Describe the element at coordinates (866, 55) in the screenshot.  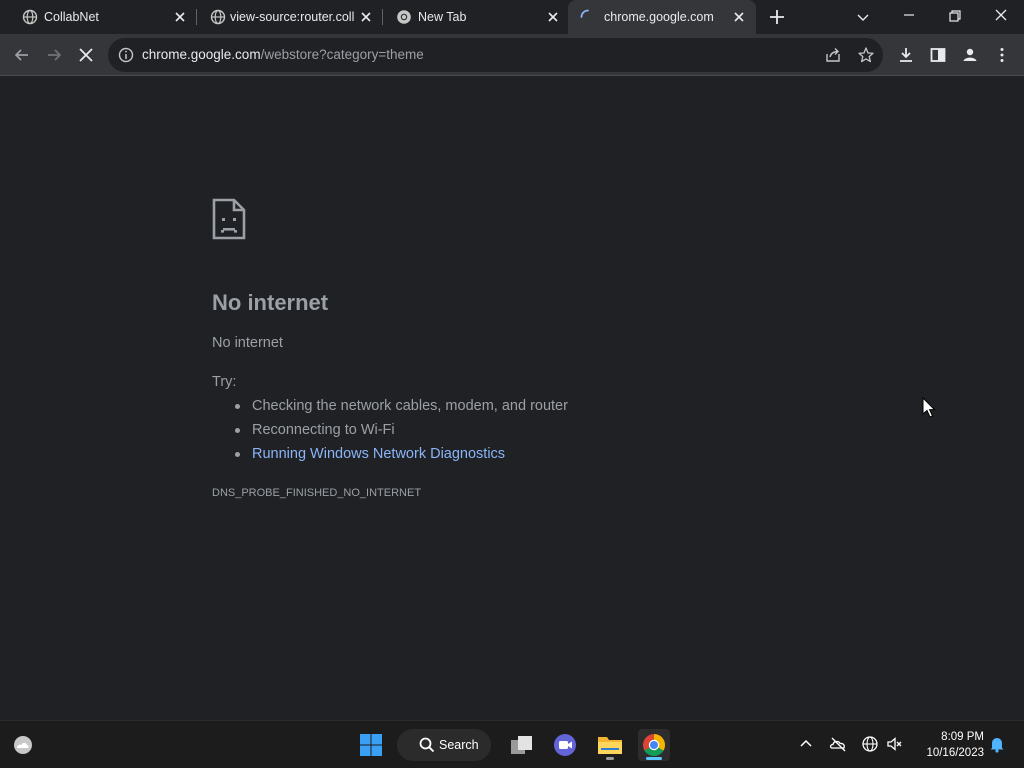
I see `bookmark-star-icon` at that location.